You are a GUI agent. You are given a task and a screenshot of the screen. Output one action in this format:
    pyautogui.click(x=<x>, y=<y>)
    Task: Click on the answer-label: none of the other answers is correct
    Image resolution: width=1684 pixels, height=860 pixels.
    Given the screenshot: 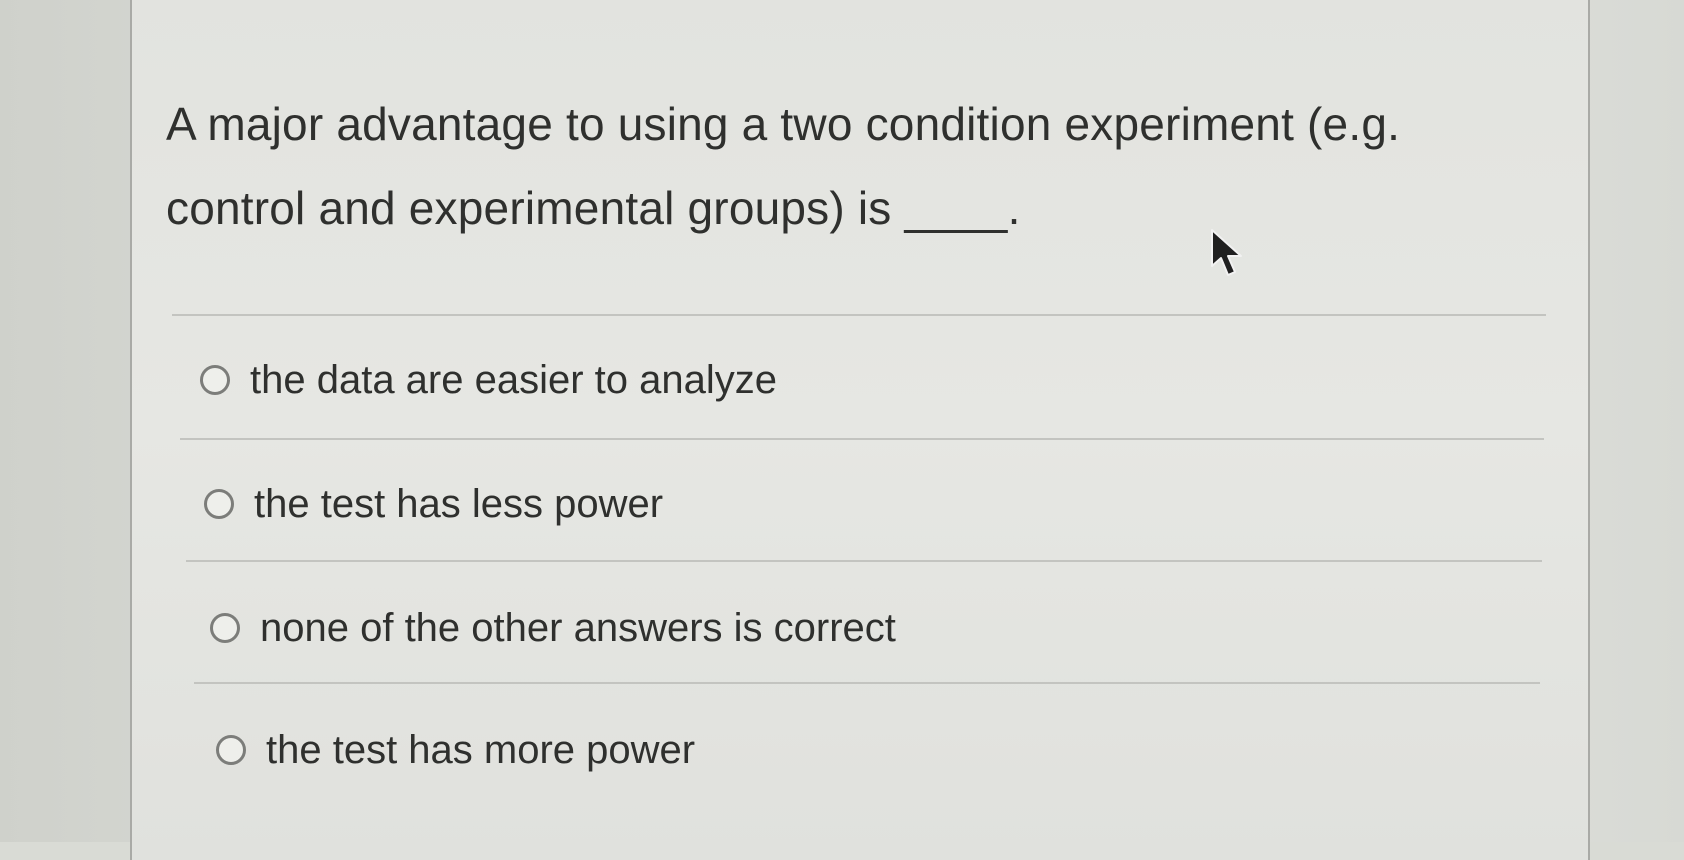 What is the action you would take?
    pyautogui.click(x=578, y=627)
    